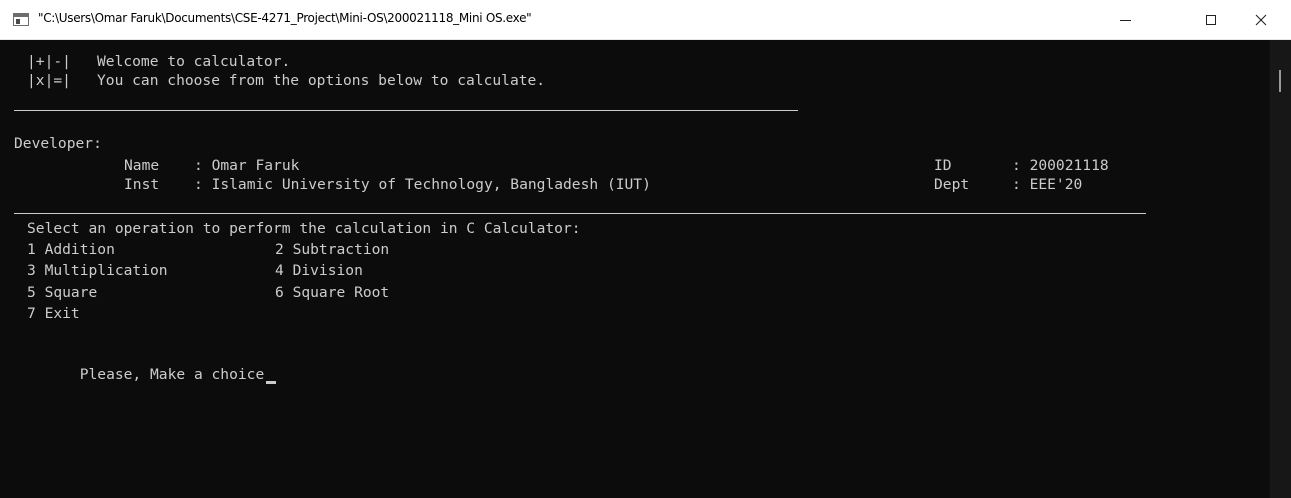 The image size is (1291, 498). Describe the element at coordinates (943, 165) in the screenshot. I see `id-label: ID` at that location.